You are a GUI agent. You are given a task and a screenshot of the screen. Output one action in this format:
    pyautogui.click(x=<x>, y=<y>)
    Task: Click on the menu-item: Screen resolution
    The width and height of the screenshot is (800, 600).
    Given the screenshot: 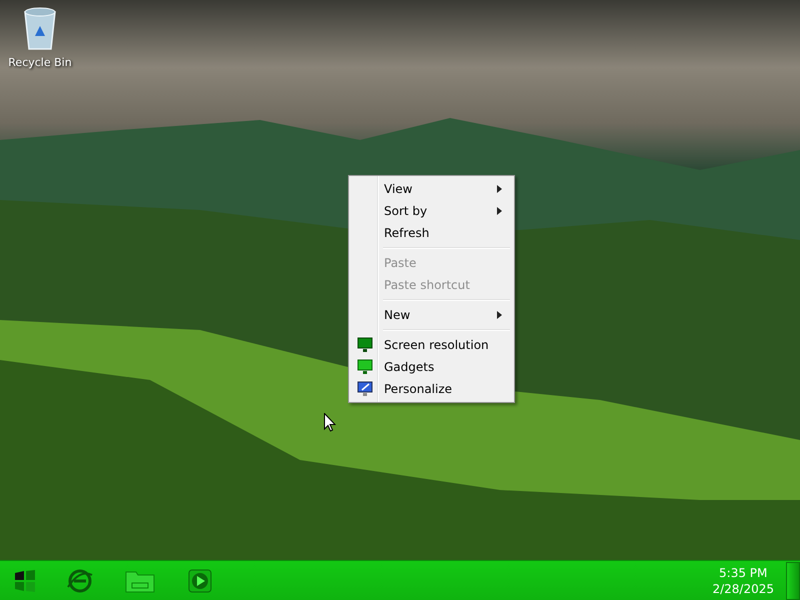 What is the action you would take?
    pyautogui.click(x=431, y=345)
    